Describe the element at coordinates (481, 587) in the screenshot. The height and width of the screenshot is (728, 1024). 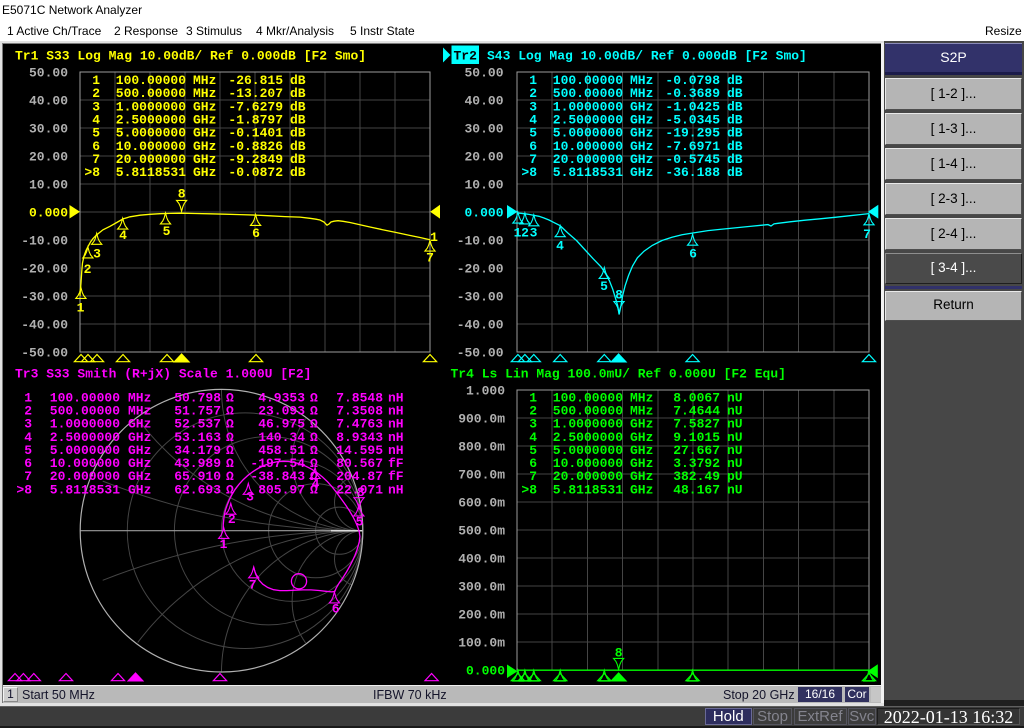
I see `svg-text: 300.0m` at that location.